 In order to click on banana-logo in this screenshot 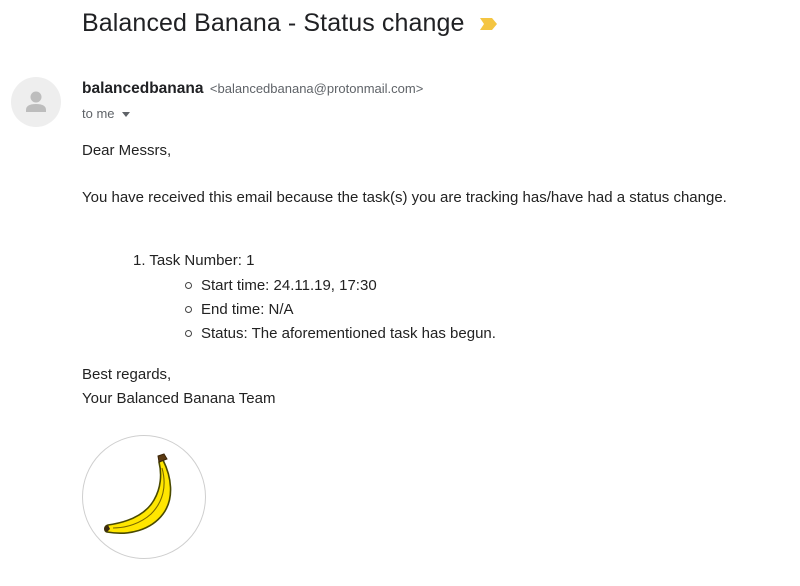, I will do `click(144, 497)`.